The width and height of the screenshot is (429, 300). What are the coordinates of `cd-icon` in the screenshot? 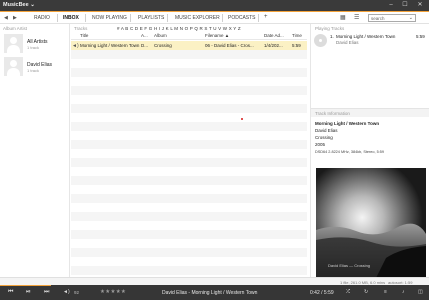 It's located at (320, 40).